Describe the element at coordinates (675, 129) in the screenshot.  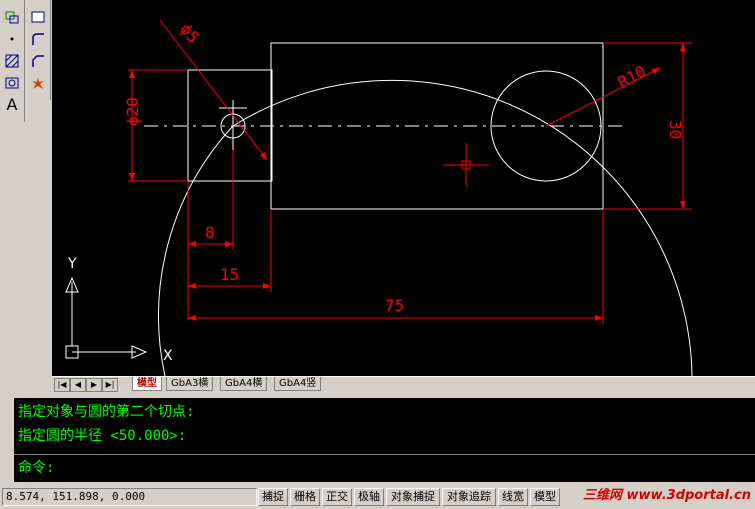
I see `dim-30-text: 30` at that location.